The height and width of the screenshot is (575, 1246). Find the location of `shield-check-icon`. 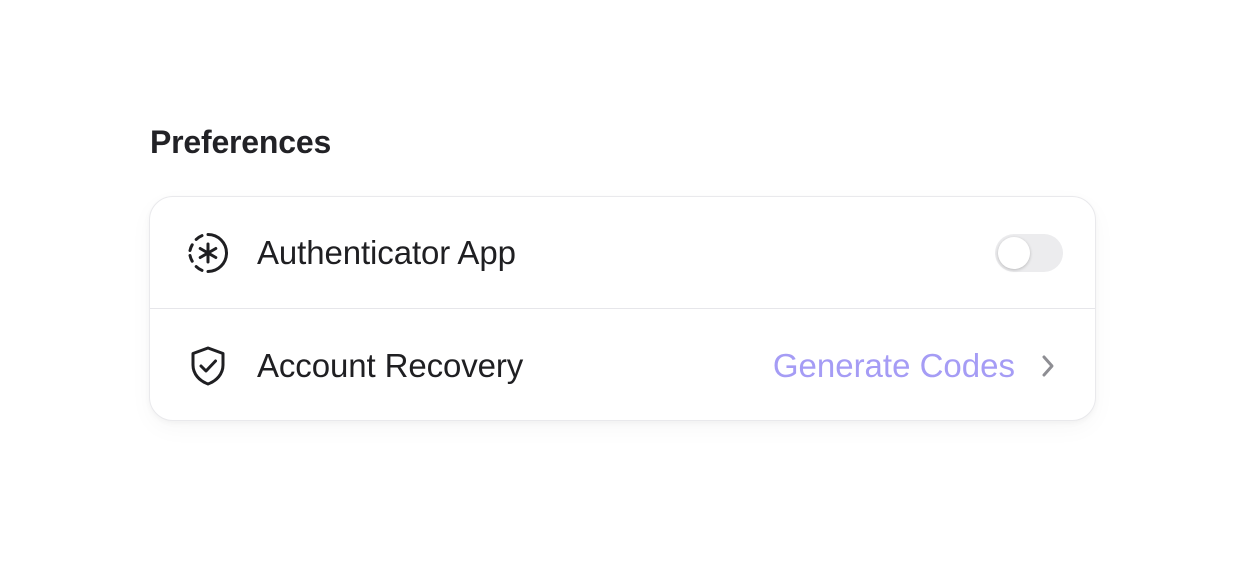

shield-check-icon is located at coordinates (208, 366).